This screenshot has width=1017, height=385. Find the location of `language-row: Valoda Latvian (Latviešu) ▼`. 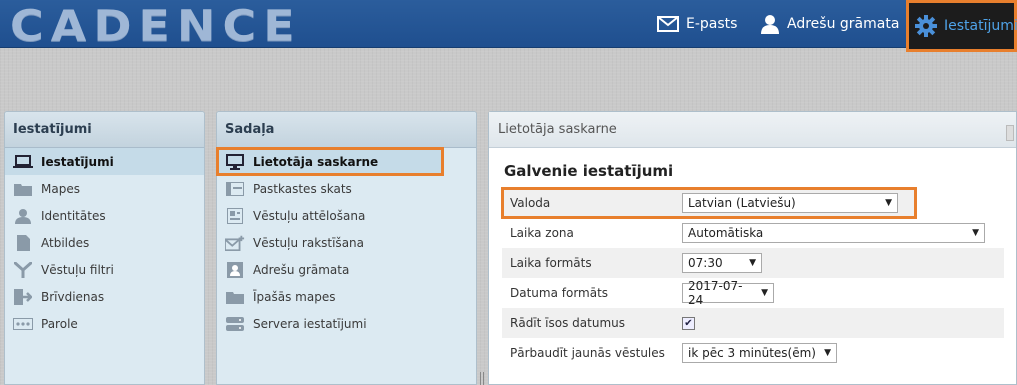

language-row: Valoda Latvian (Latviešu) ▼ is located at coordinates (709, 203).